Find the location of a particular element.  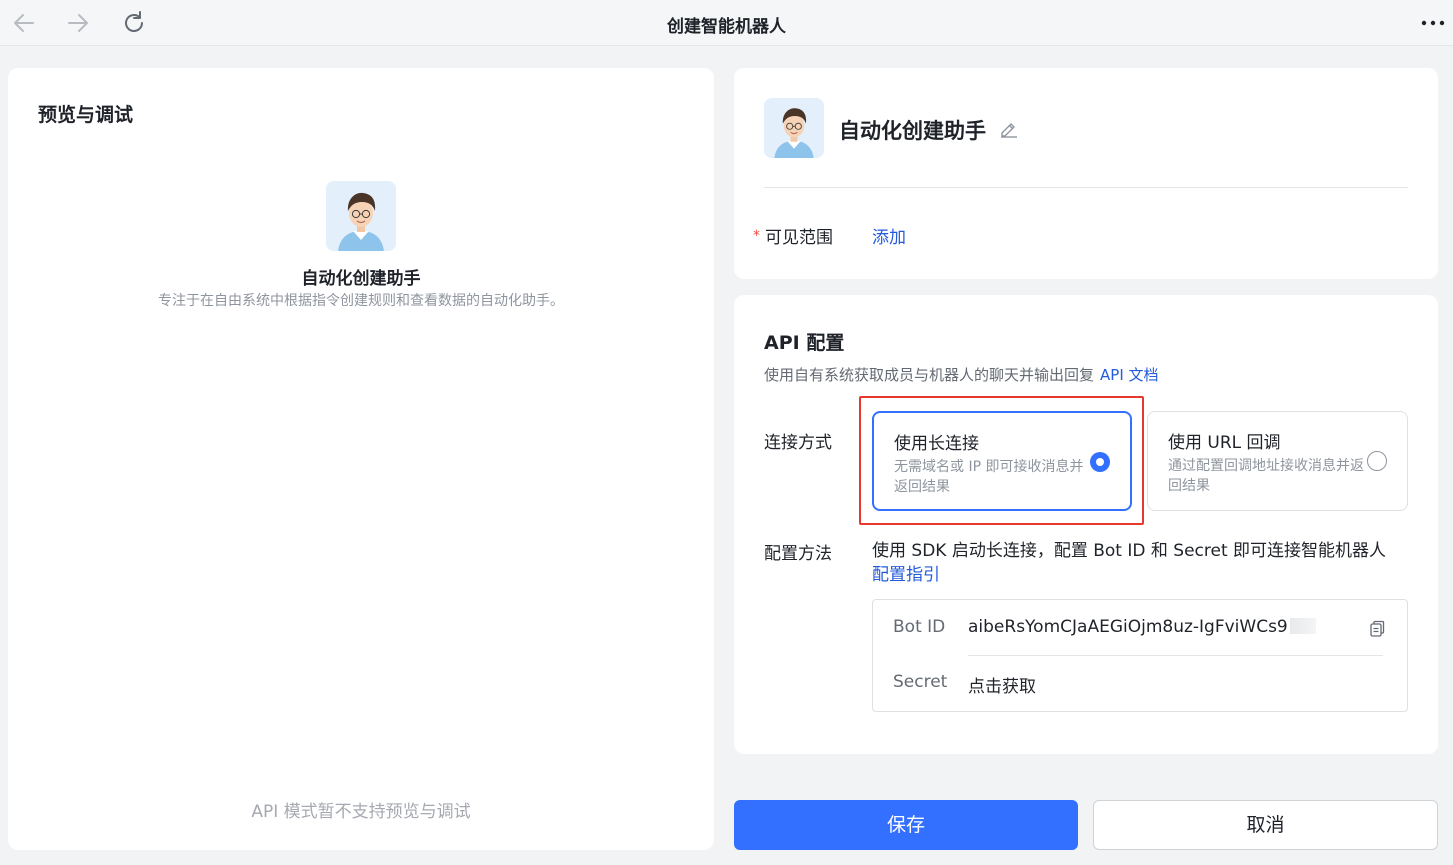

credentials-divider is located at coordinates (1175, 655).